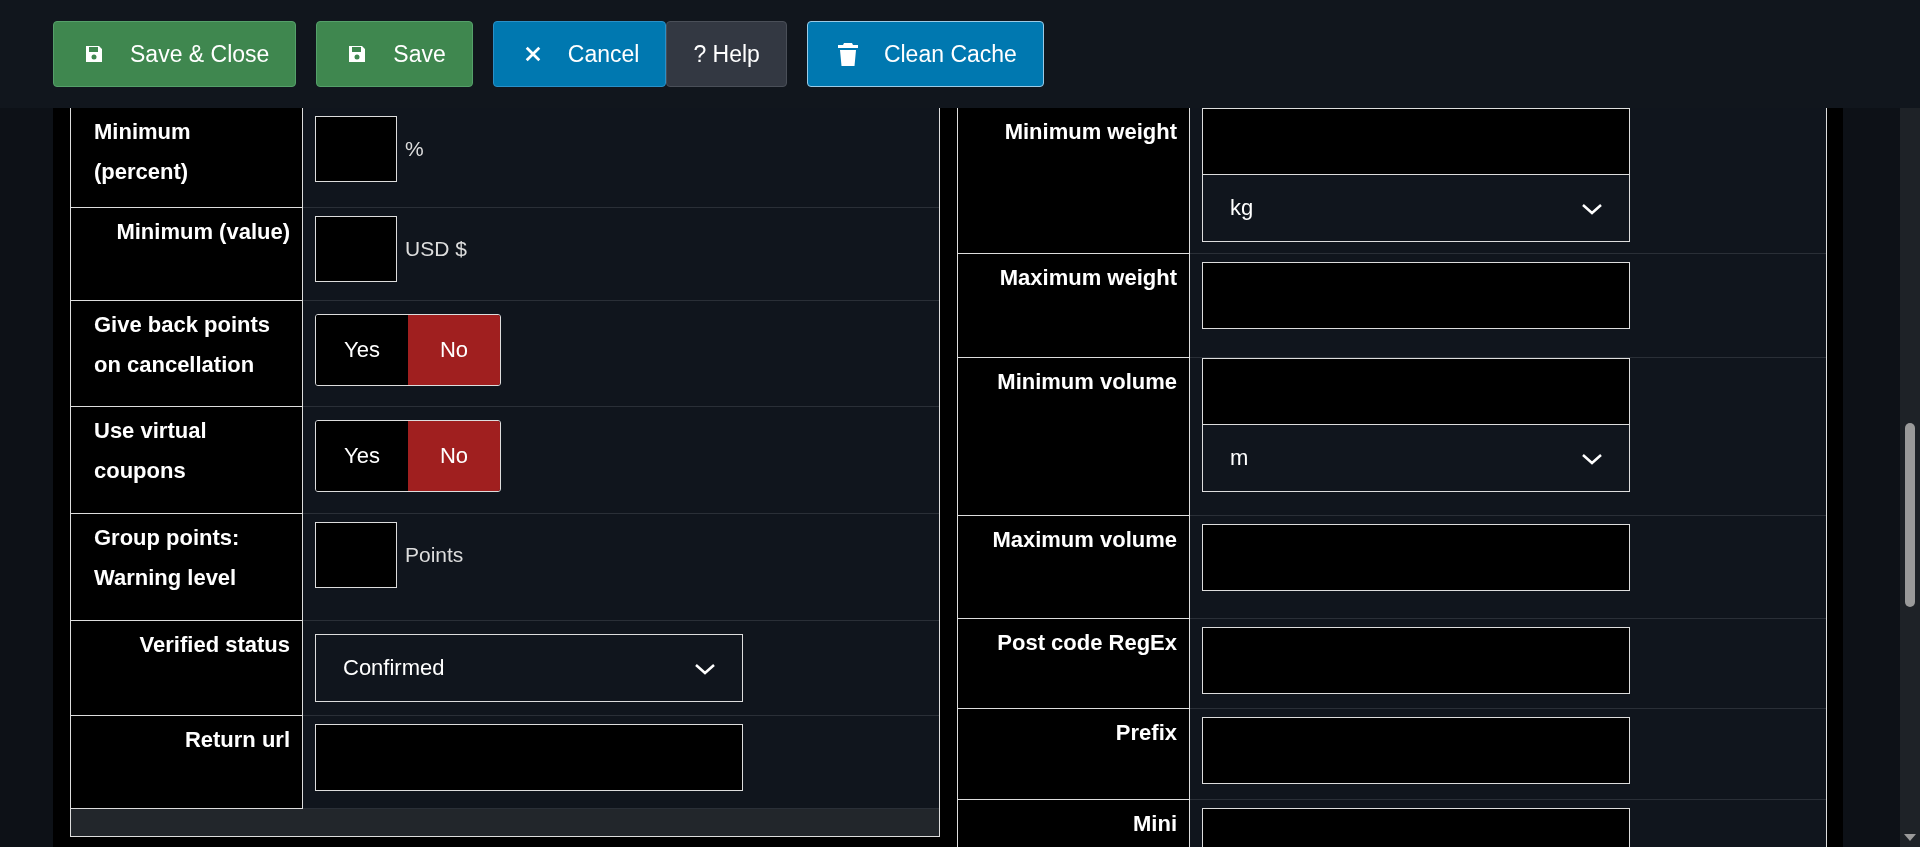 This screenshot has width=1920, height=847. I want to click on help-button: ? Help, so click(726, 54).